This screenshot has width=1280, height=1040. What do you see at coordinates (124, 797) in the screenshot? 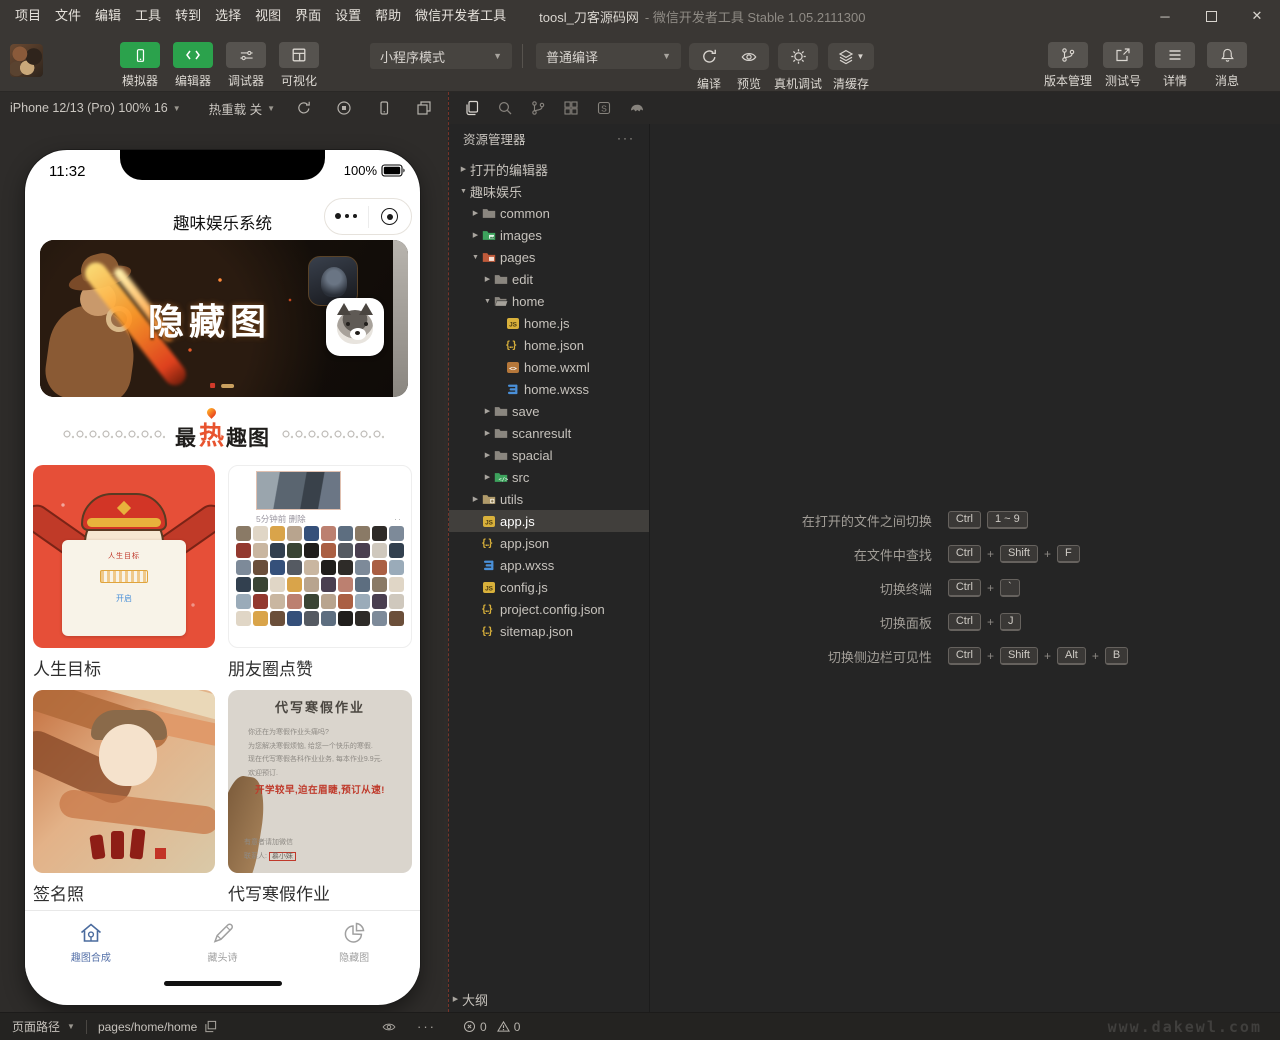
I see `card-signature-photo: 签名照` at bounding box center [124, 797].